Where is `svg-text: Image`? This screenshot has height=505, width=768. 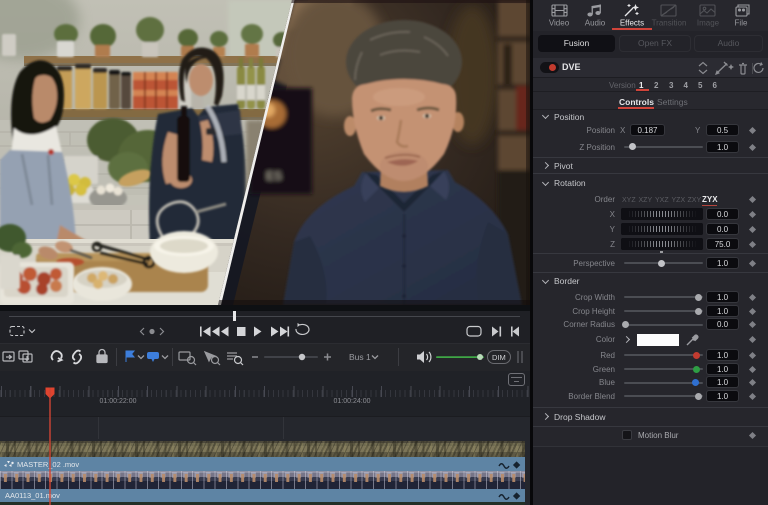
svg-text: Image is located at coordinates (708, 23).